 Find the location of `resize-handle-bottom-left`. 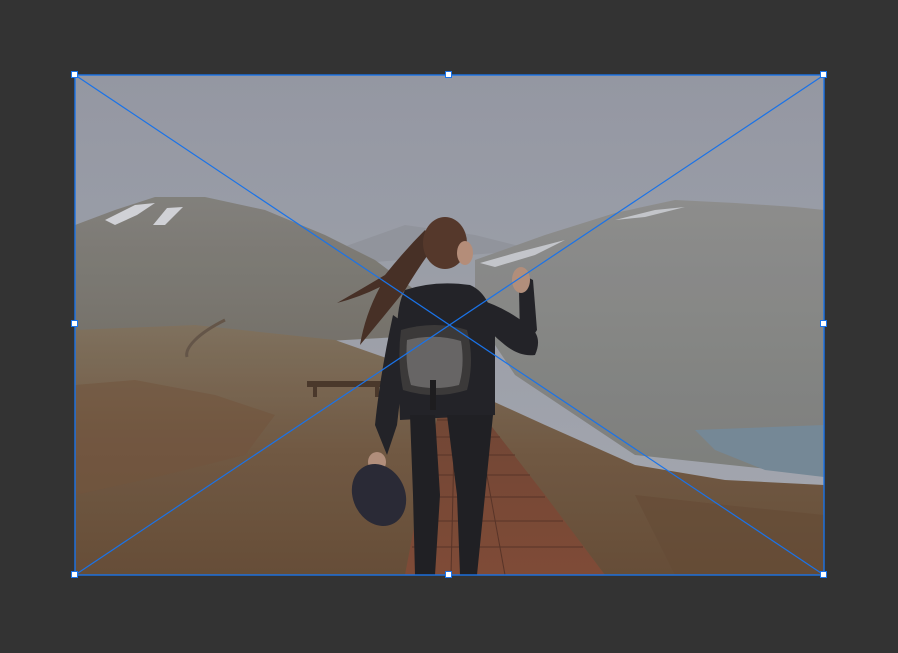

resize-handle-bottom-left is located at coordinates (74, 574).